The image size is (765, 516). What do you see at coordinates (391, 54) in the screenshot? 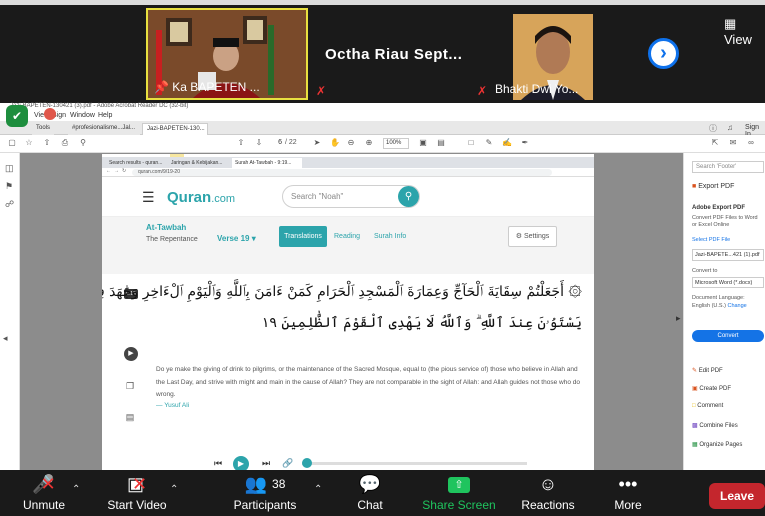
I see `participant-tile-2: Octha Riau Sept... ✗` at bounding box center [391, 54].